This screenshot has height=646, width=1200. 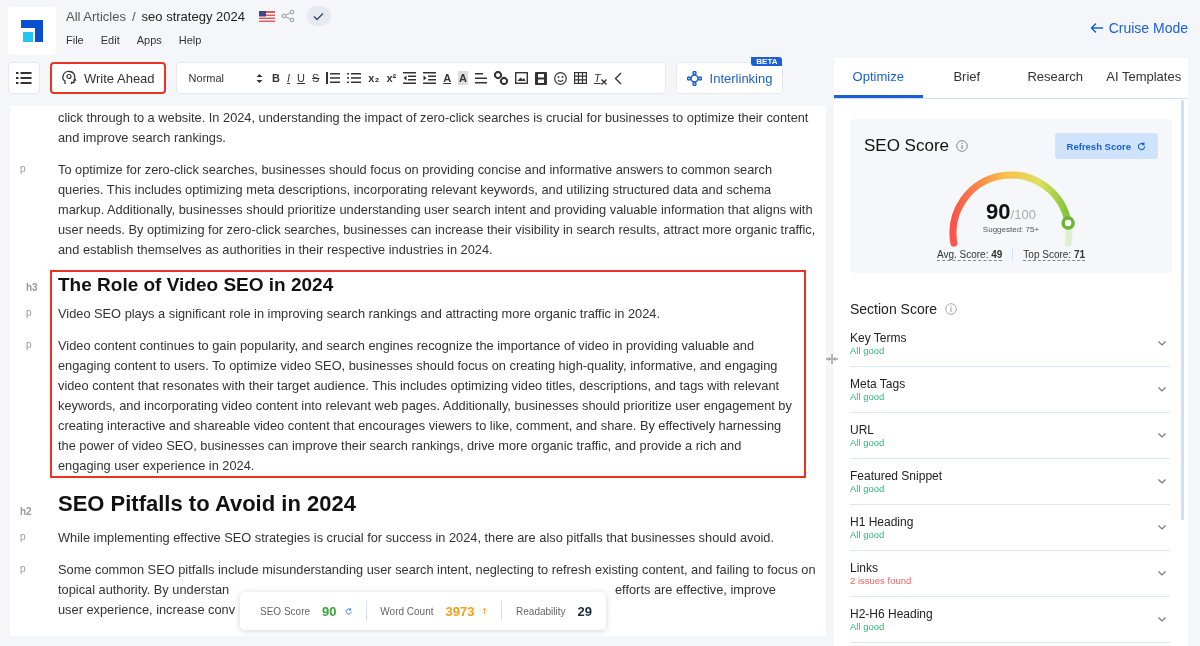 I want to click on image-icon, so click(x=522, y=78).